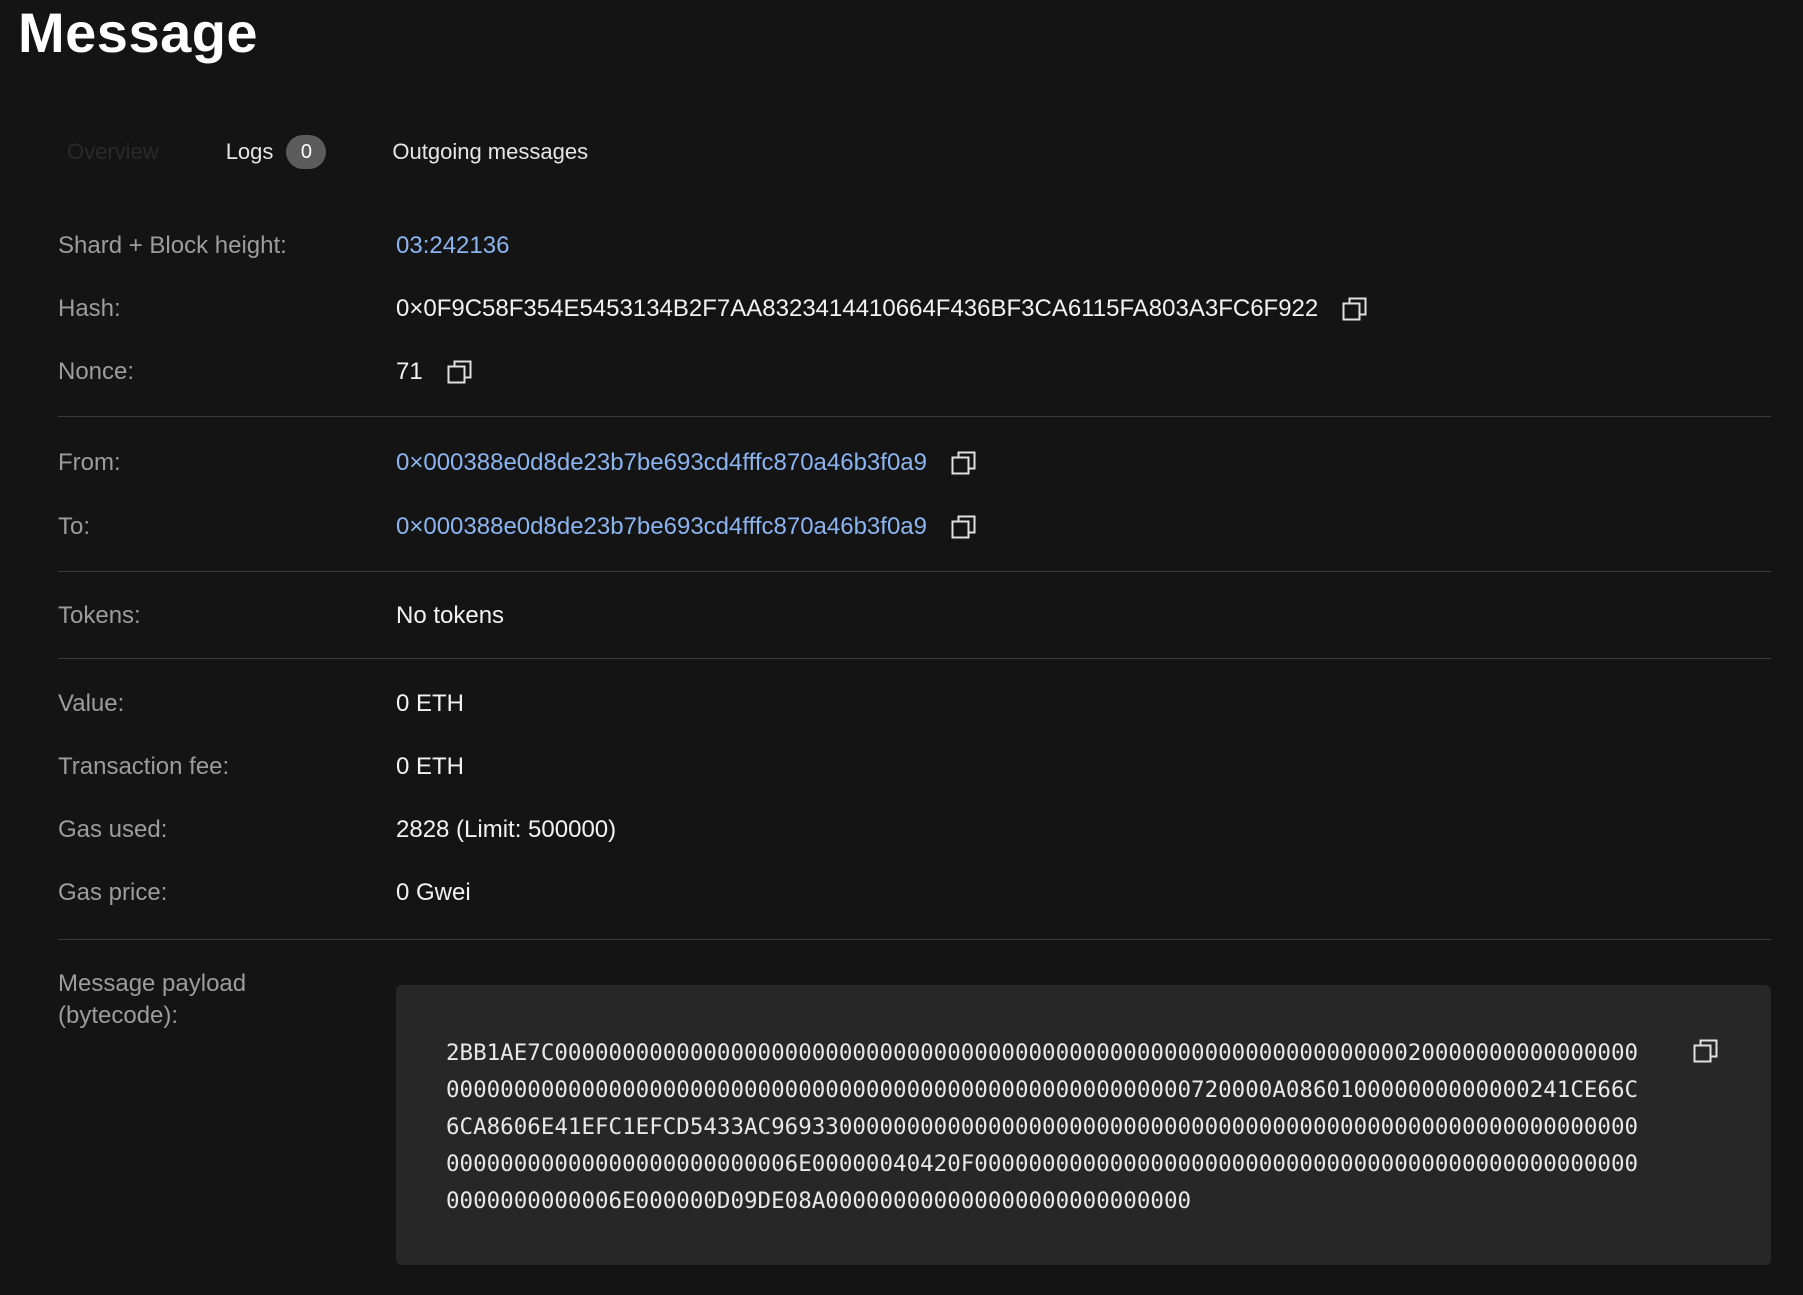 This screenshot has width=1803, height=1295. What do you see at coordinates (152, 983) in the screenshot?
I see `payload-label-line1: Message payload` at bounding box center [152, 983].